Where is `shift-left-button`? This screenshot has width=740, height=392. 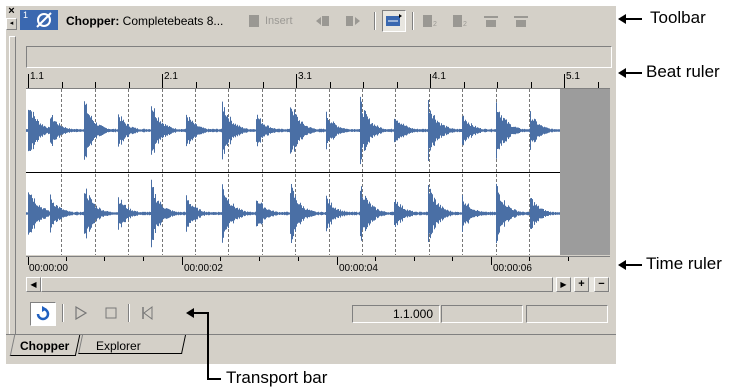 shift-left-button is located at coordinates (491, 21).